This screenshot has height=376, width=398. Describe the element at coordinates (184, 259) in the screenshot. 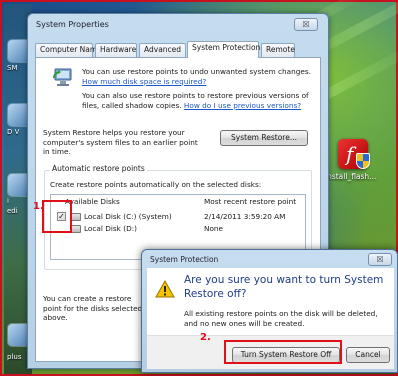

I see `dialog-title: System Protection` at that location.